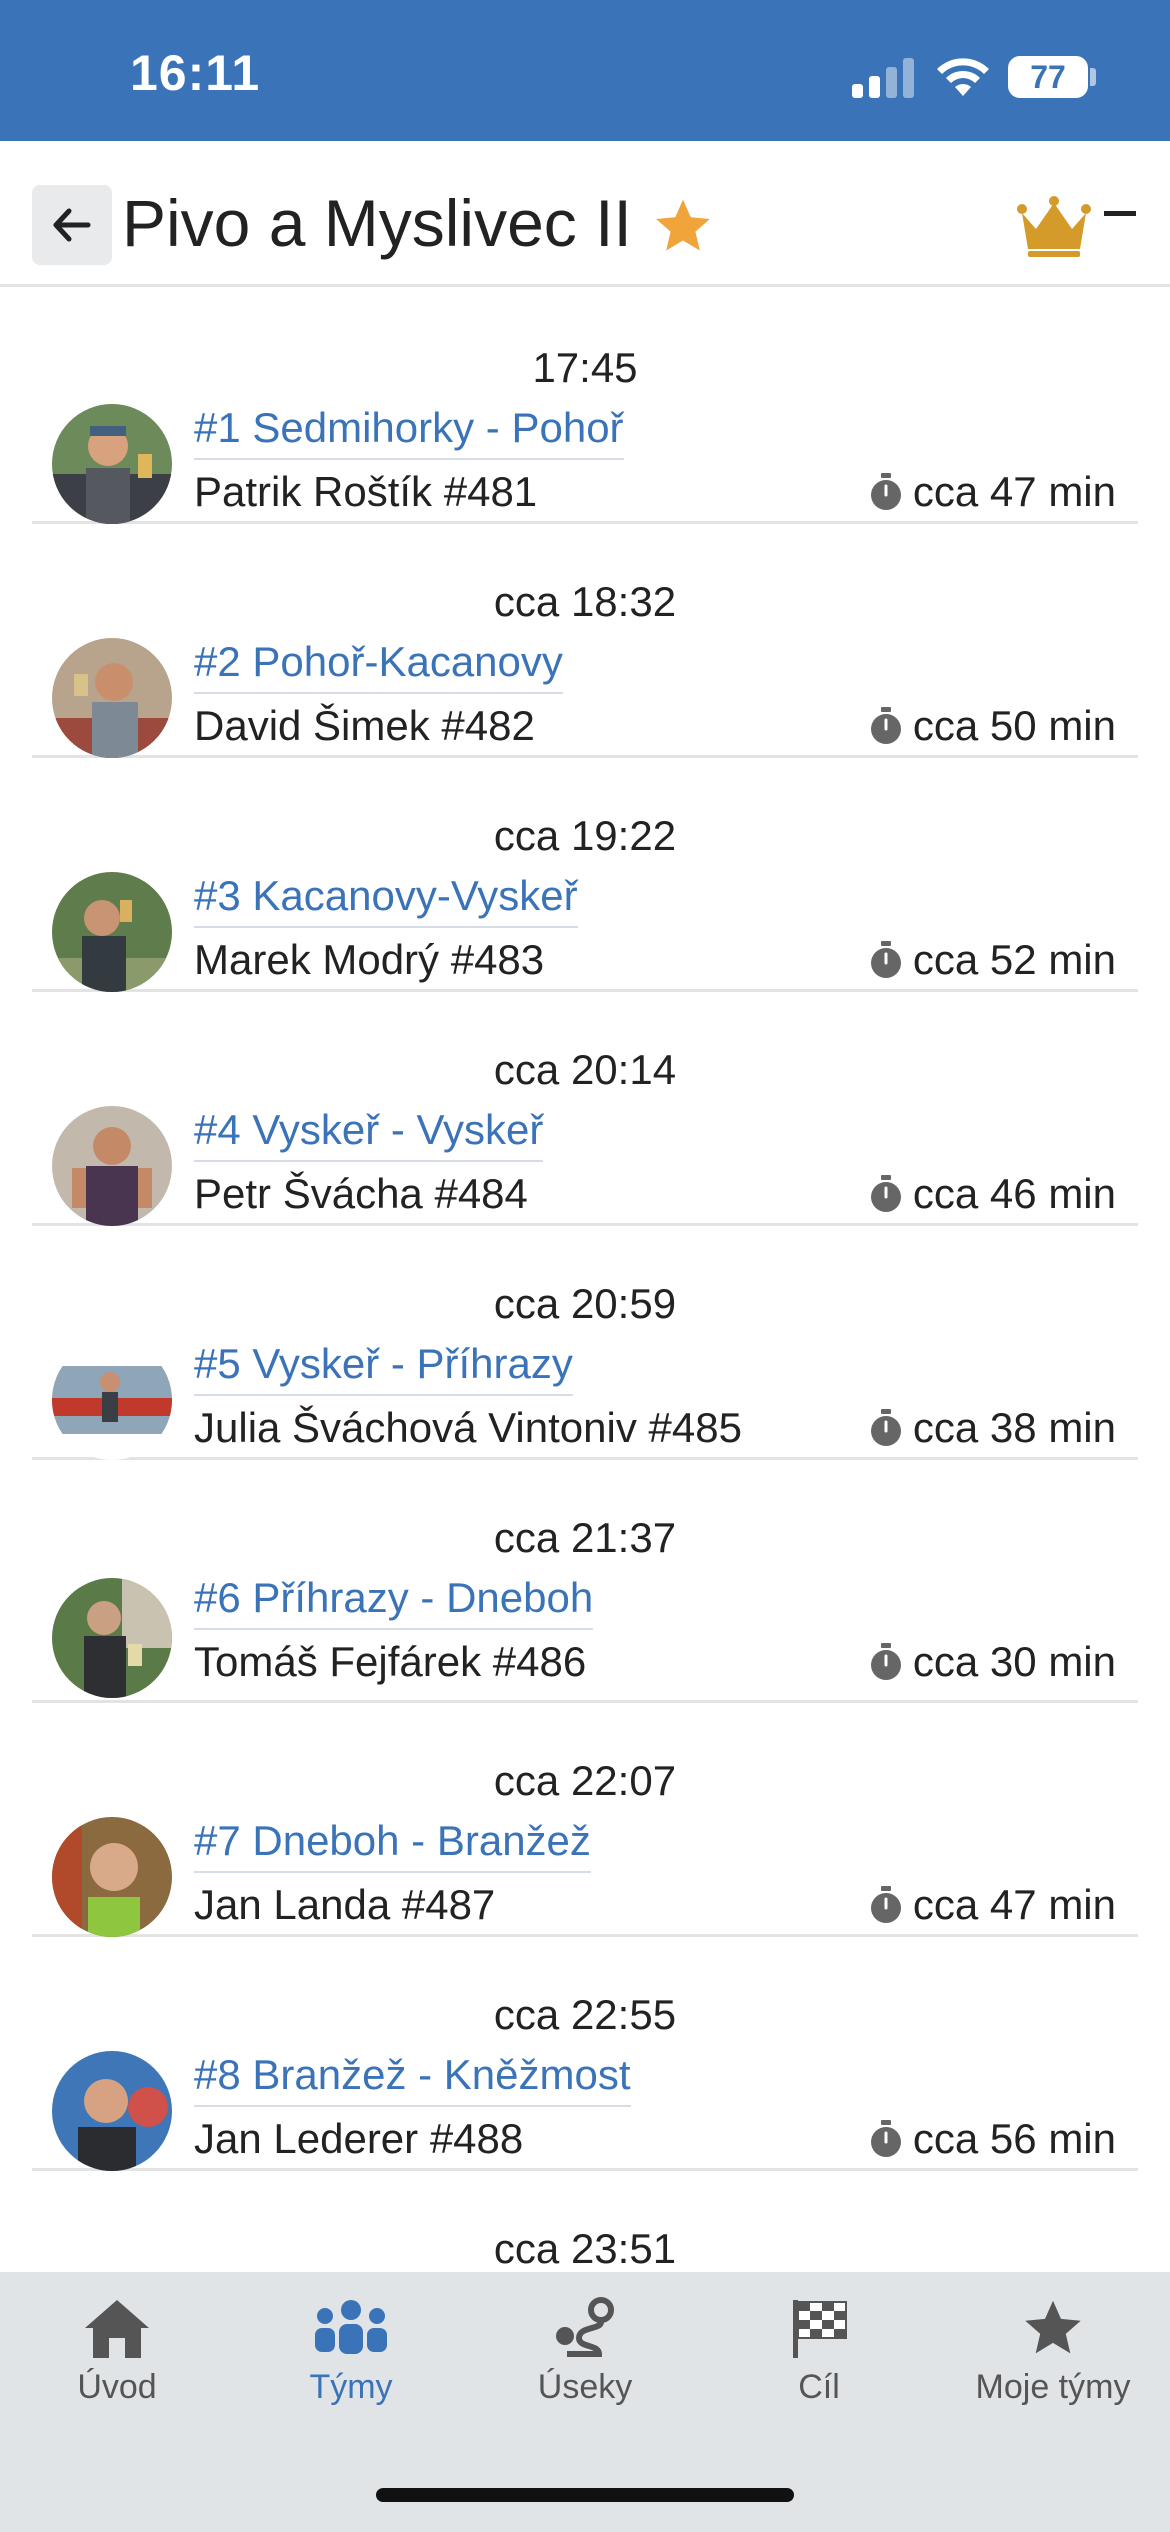 The width and height of the screenshot is (1170, 2532). Describe the element at coordinates (377, 223) in the screenshot. I see `page-title: Pivo a Myslivec II` at that location.